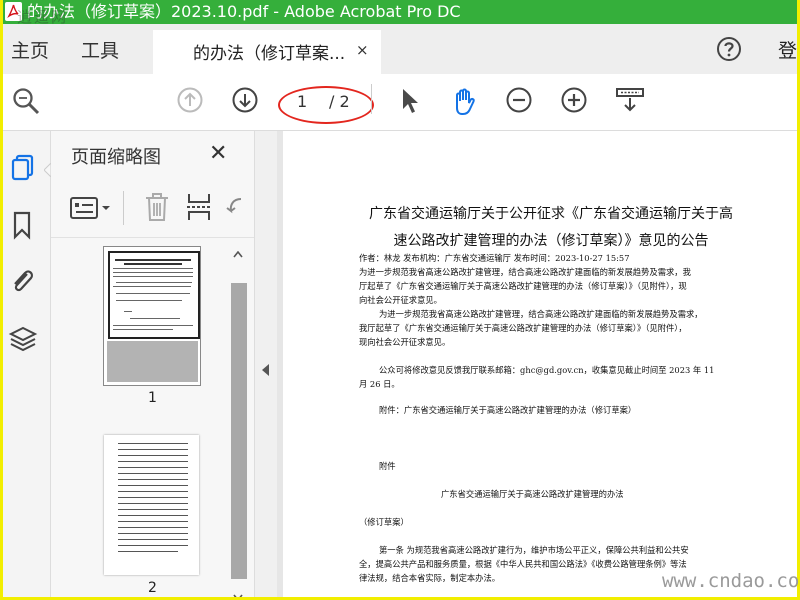 This screenshot has width=800, height=600. What do you see at coordinates (152, 398) in the screenshot?
I see `thumbnail-label-1: 1` at bounding box center [152, 398].